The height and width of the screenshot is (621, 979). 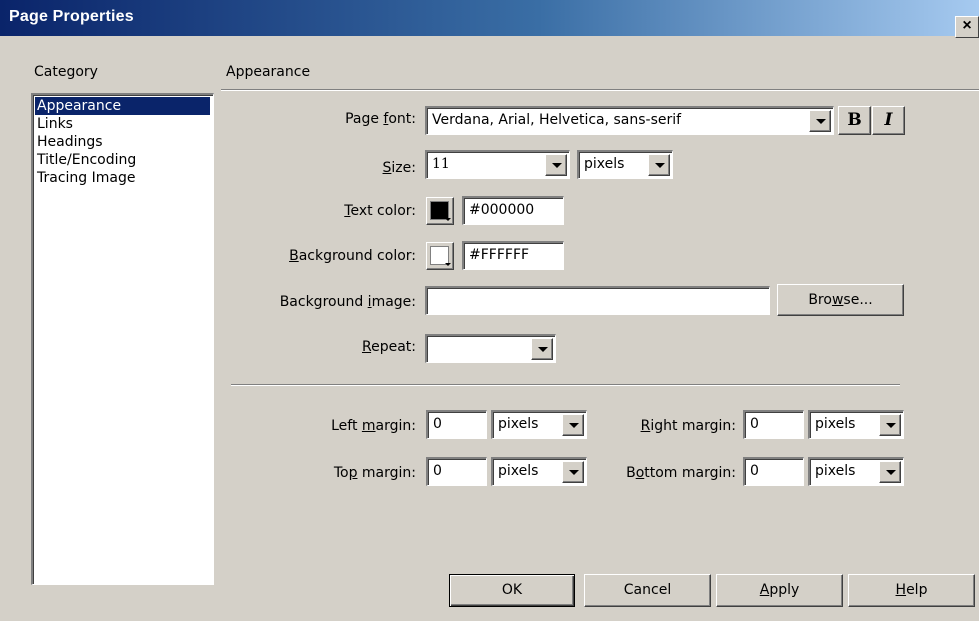 What do you see at coordinates (374, 473) in the screenshot?
I see `top-margin-label: Top margin:` at bounding box center [374, 473].